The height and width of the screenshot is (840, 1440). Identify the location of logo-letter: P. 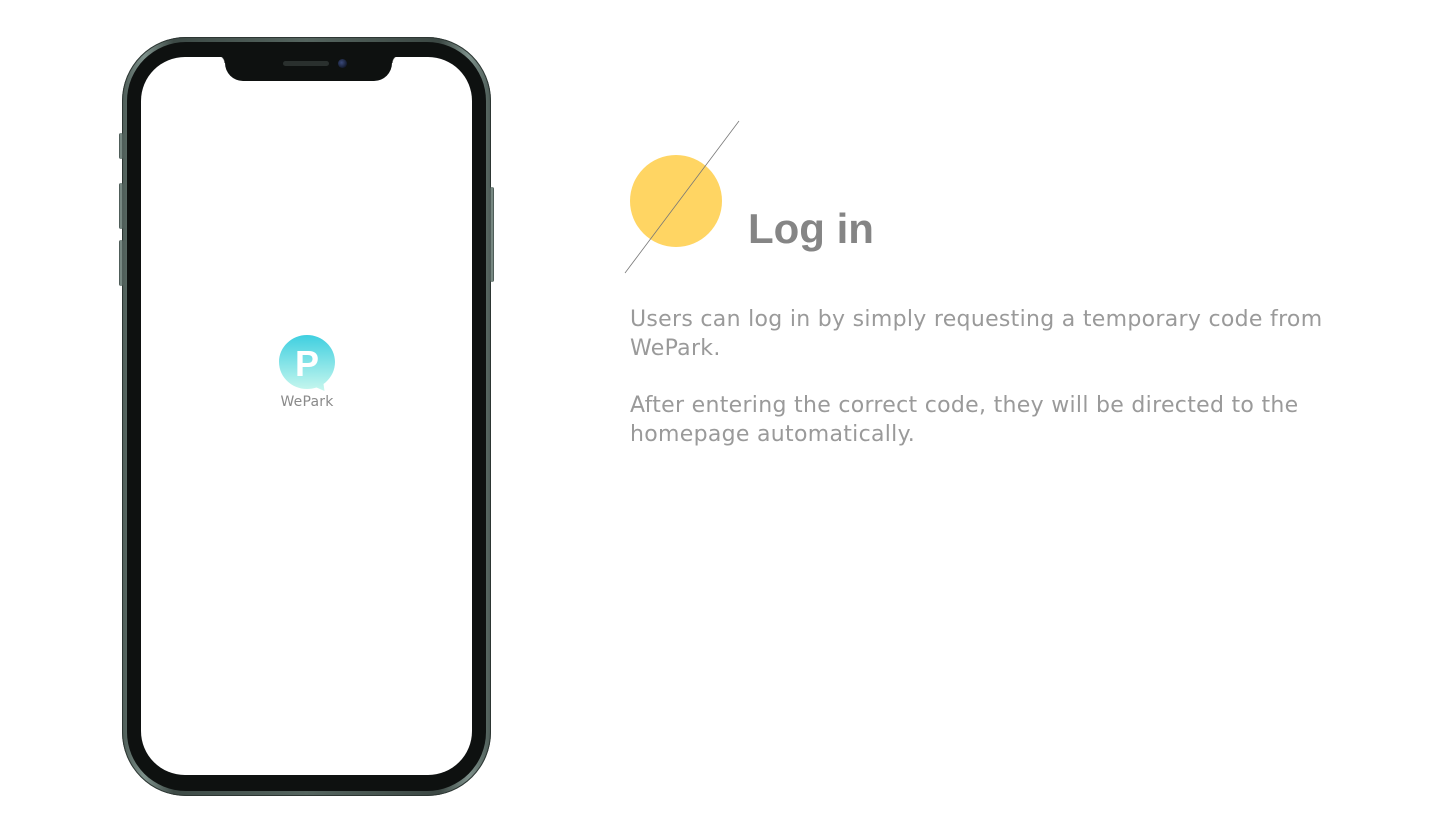
(307, 363).